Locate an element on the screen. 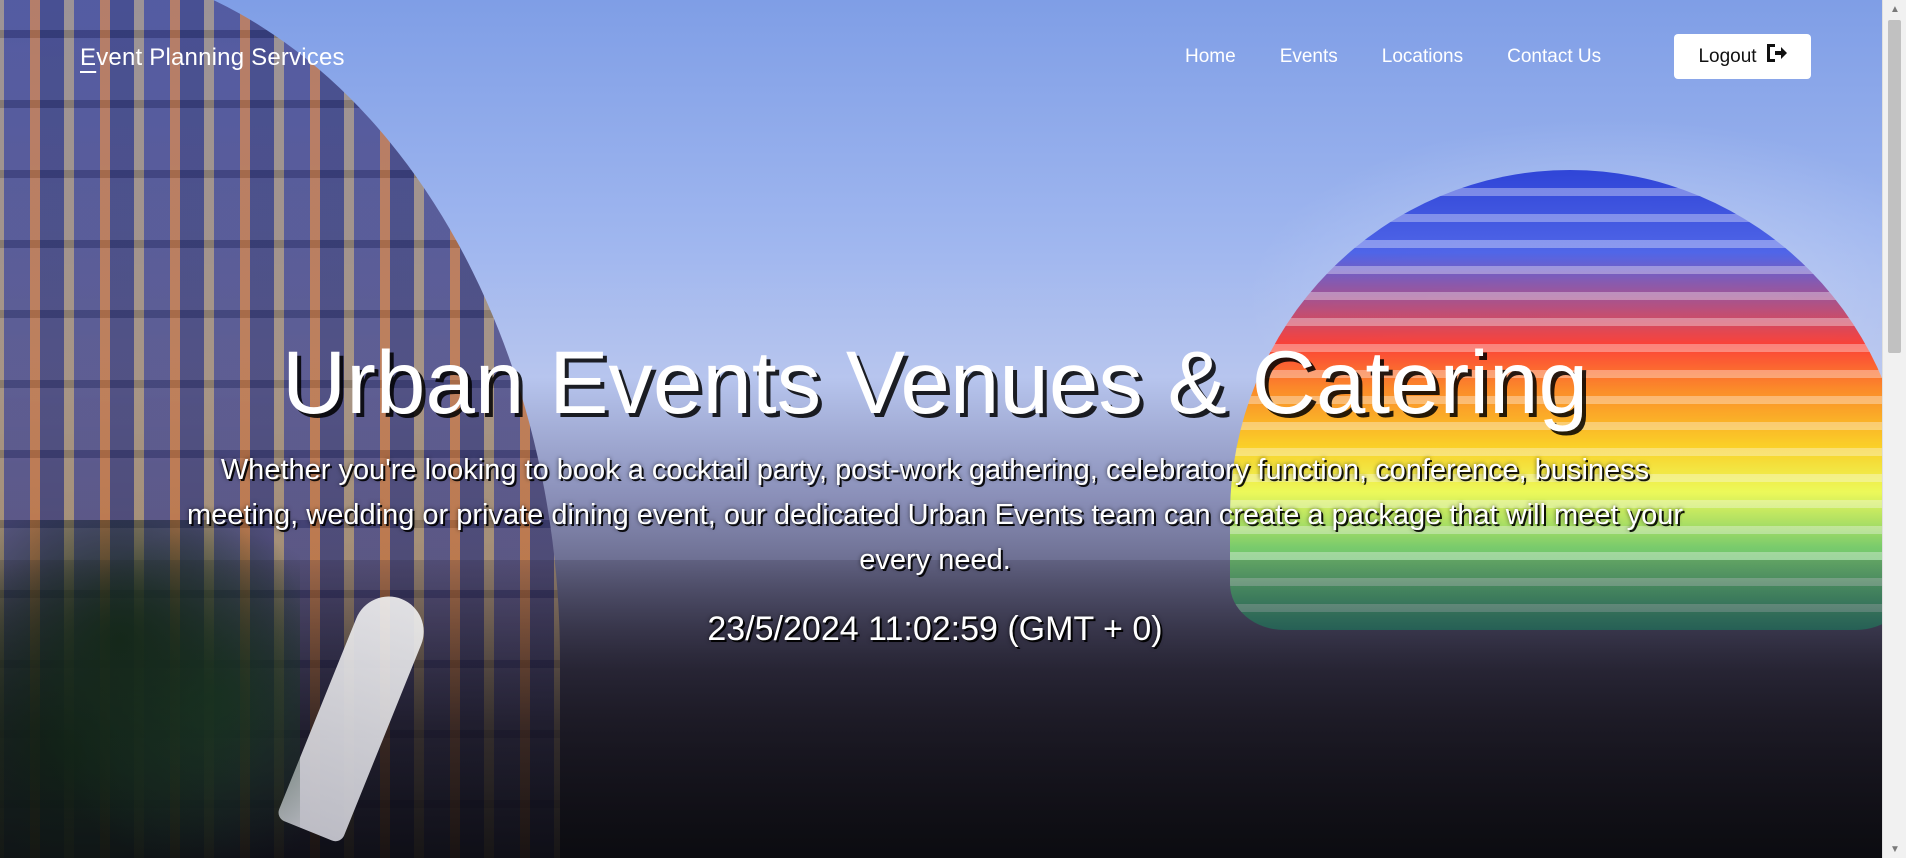 Image resolution: width=1906 pixels, height=858 pixels. brand-link: Event Planning Services is located at coordinates (212, 58).